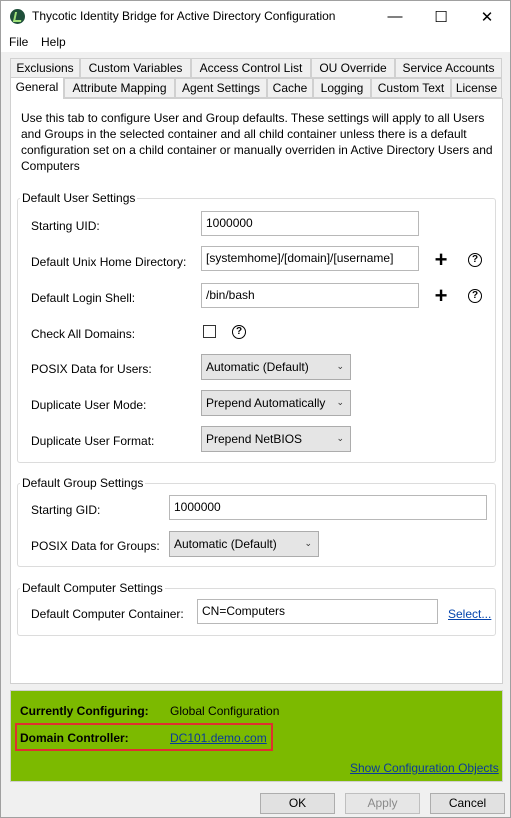 This screenshot has width=511, height=818. I want to click on posix-users-label: POSIX Data for Users:, so click(91, 369).